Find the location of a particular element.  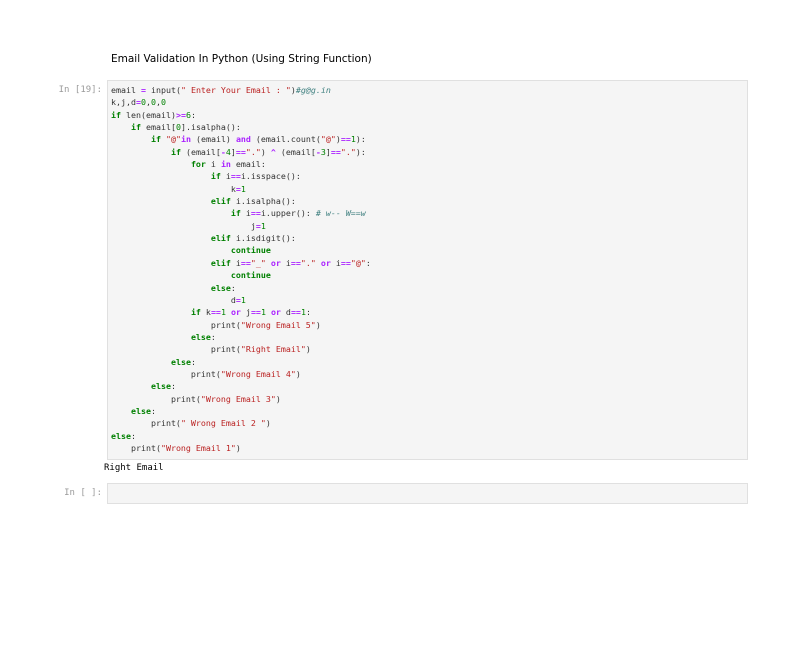

code-comment: # w-- W==w is located at coordinates (340, 213).